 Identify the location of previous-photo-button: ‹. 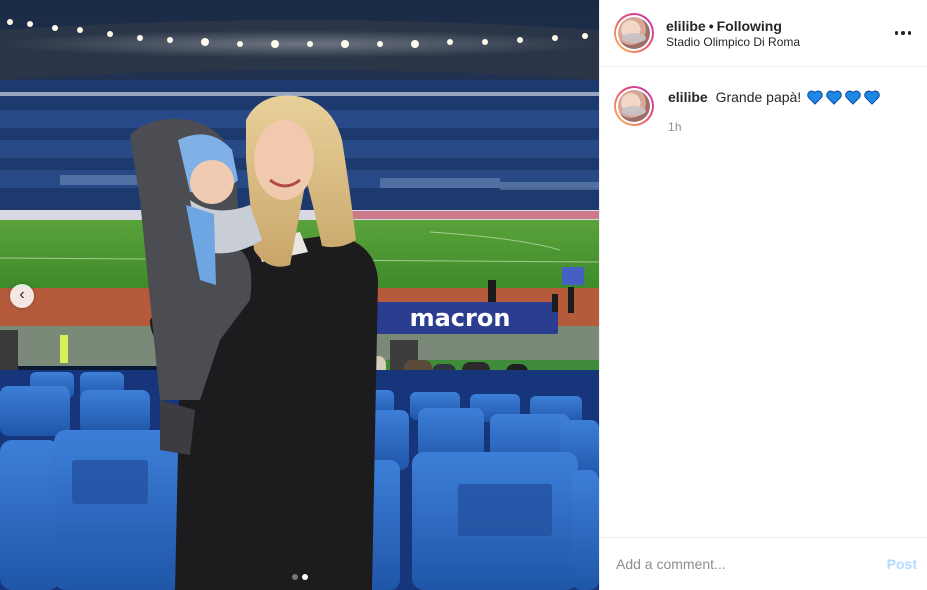
(22, 296).